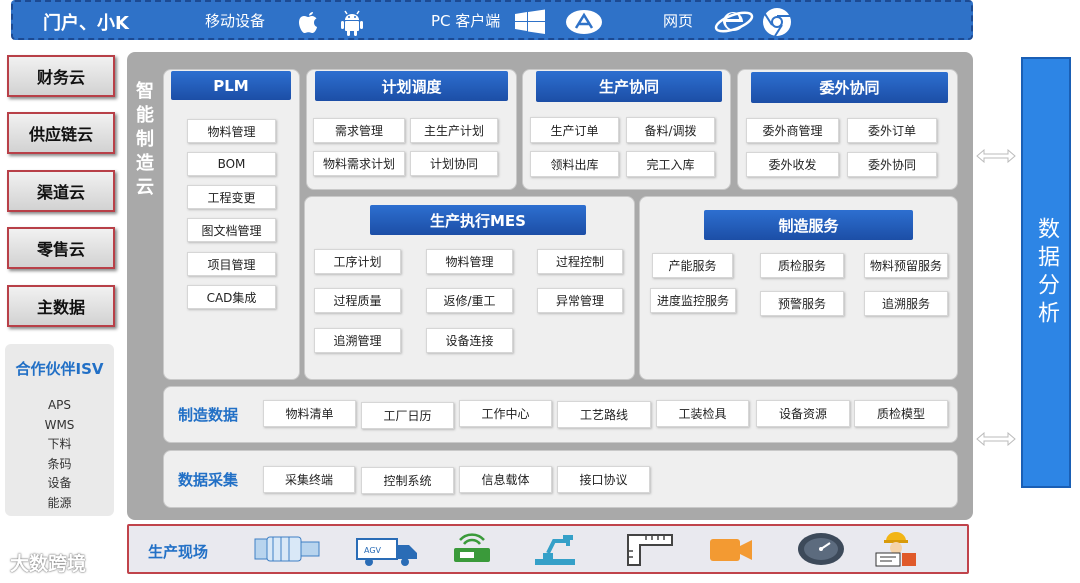 The width and height of the screenshot is (1080, 583). I want to click on production-coop-item: 领料出库, so click(574, 164).